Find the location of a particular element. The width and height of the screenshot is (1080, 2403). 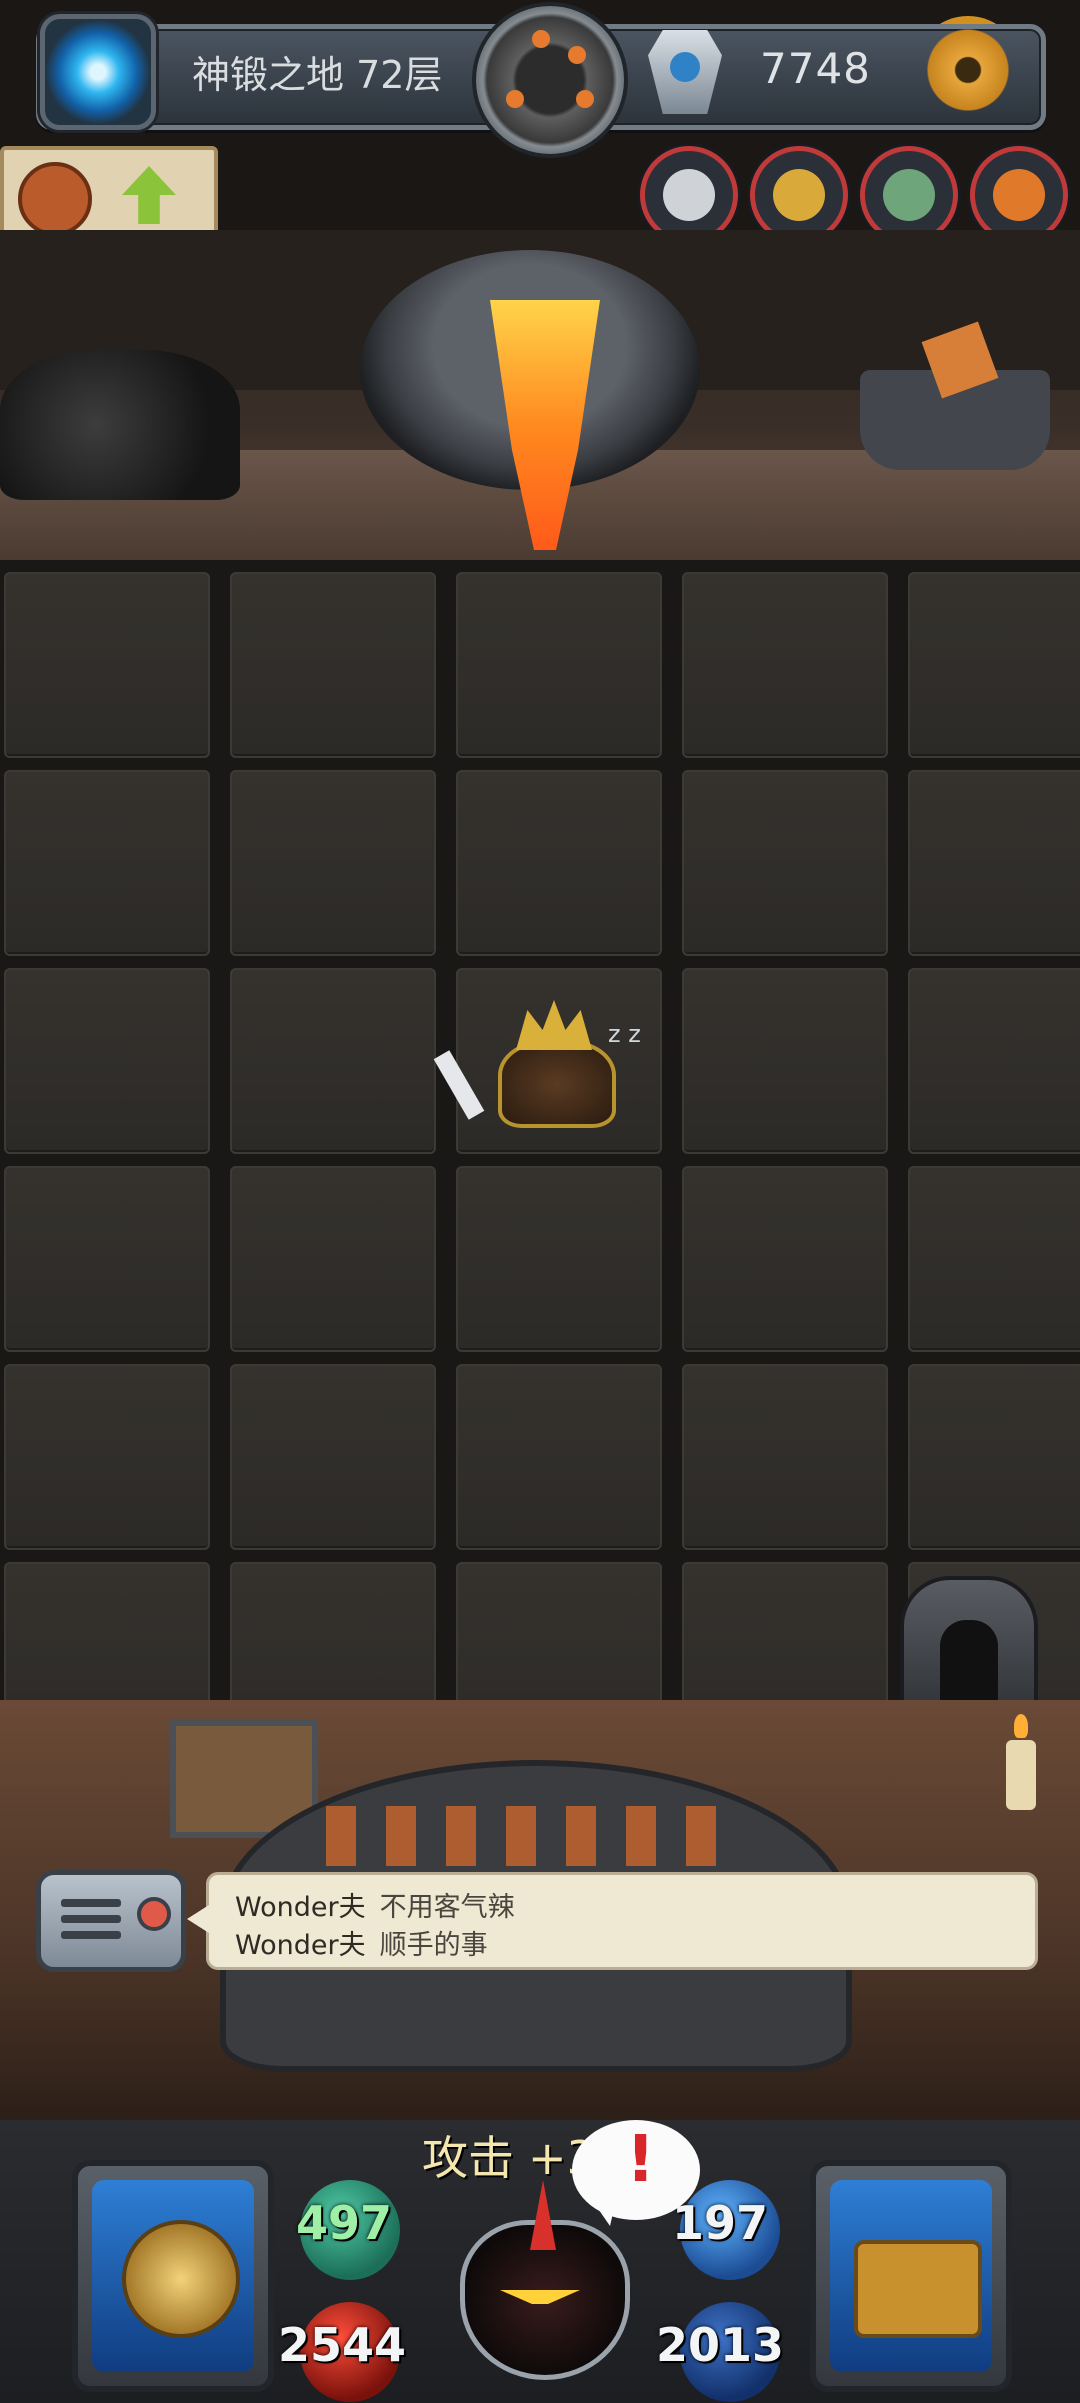

helmet-spike is located at coordinates (543, 2215).